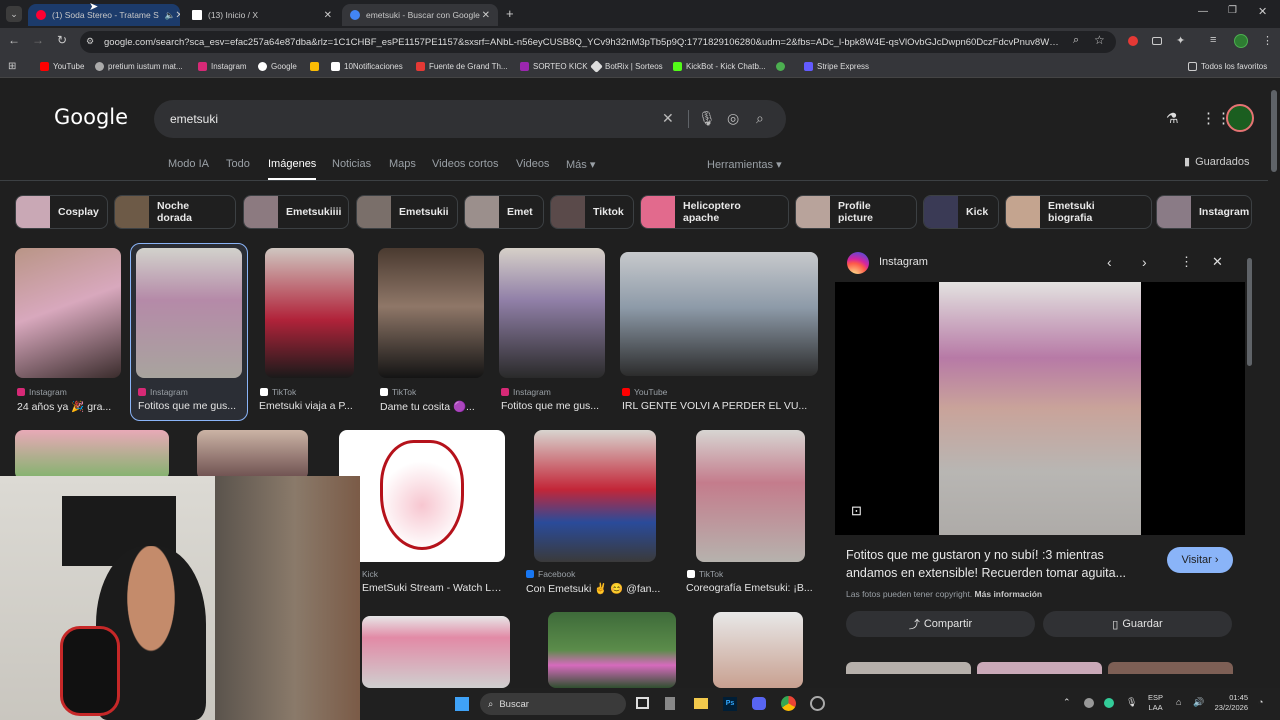 The width and height of the screenshot is (1280, 720). I want to click on tray-chevron-icon: ⌃, so click(1067, 702).